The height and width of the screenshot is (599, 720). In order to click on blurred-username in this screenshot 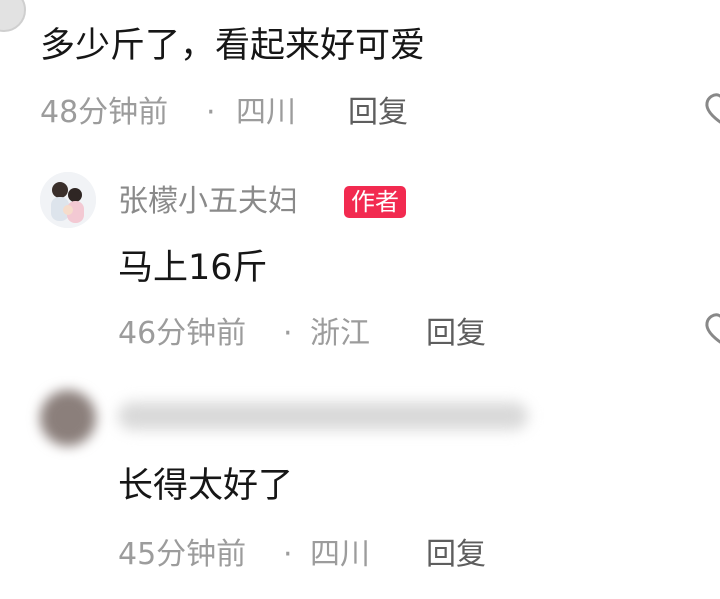, I will do `click(323, 416)`.